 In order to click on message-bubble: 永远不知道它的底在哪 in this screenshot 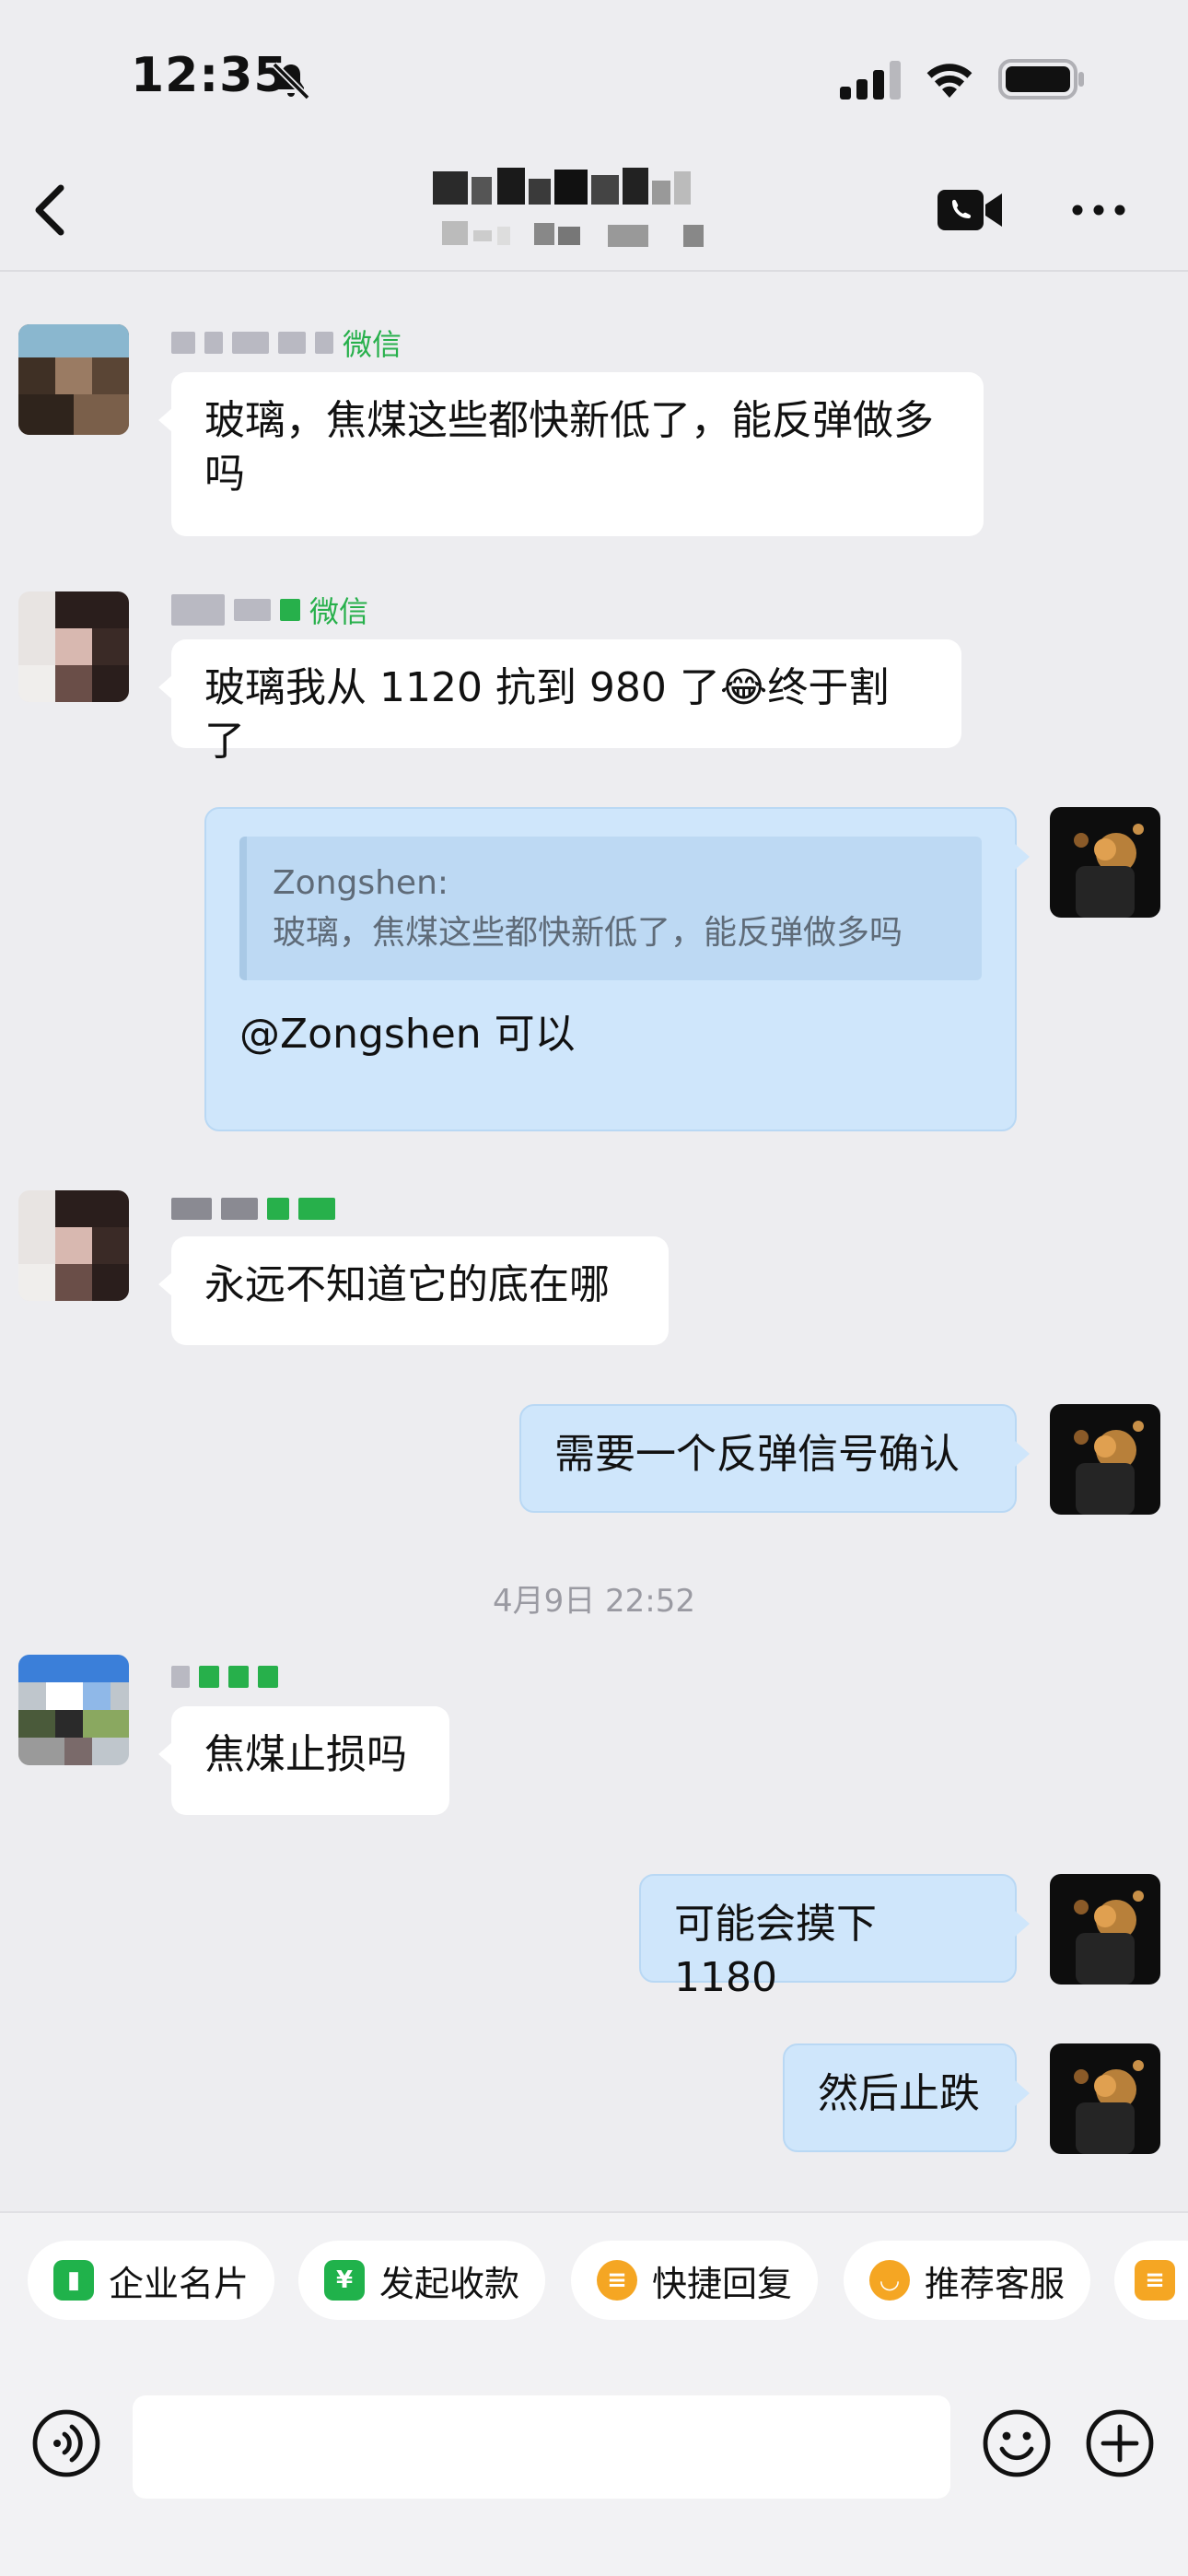, I will do `click(413, 1290)`.